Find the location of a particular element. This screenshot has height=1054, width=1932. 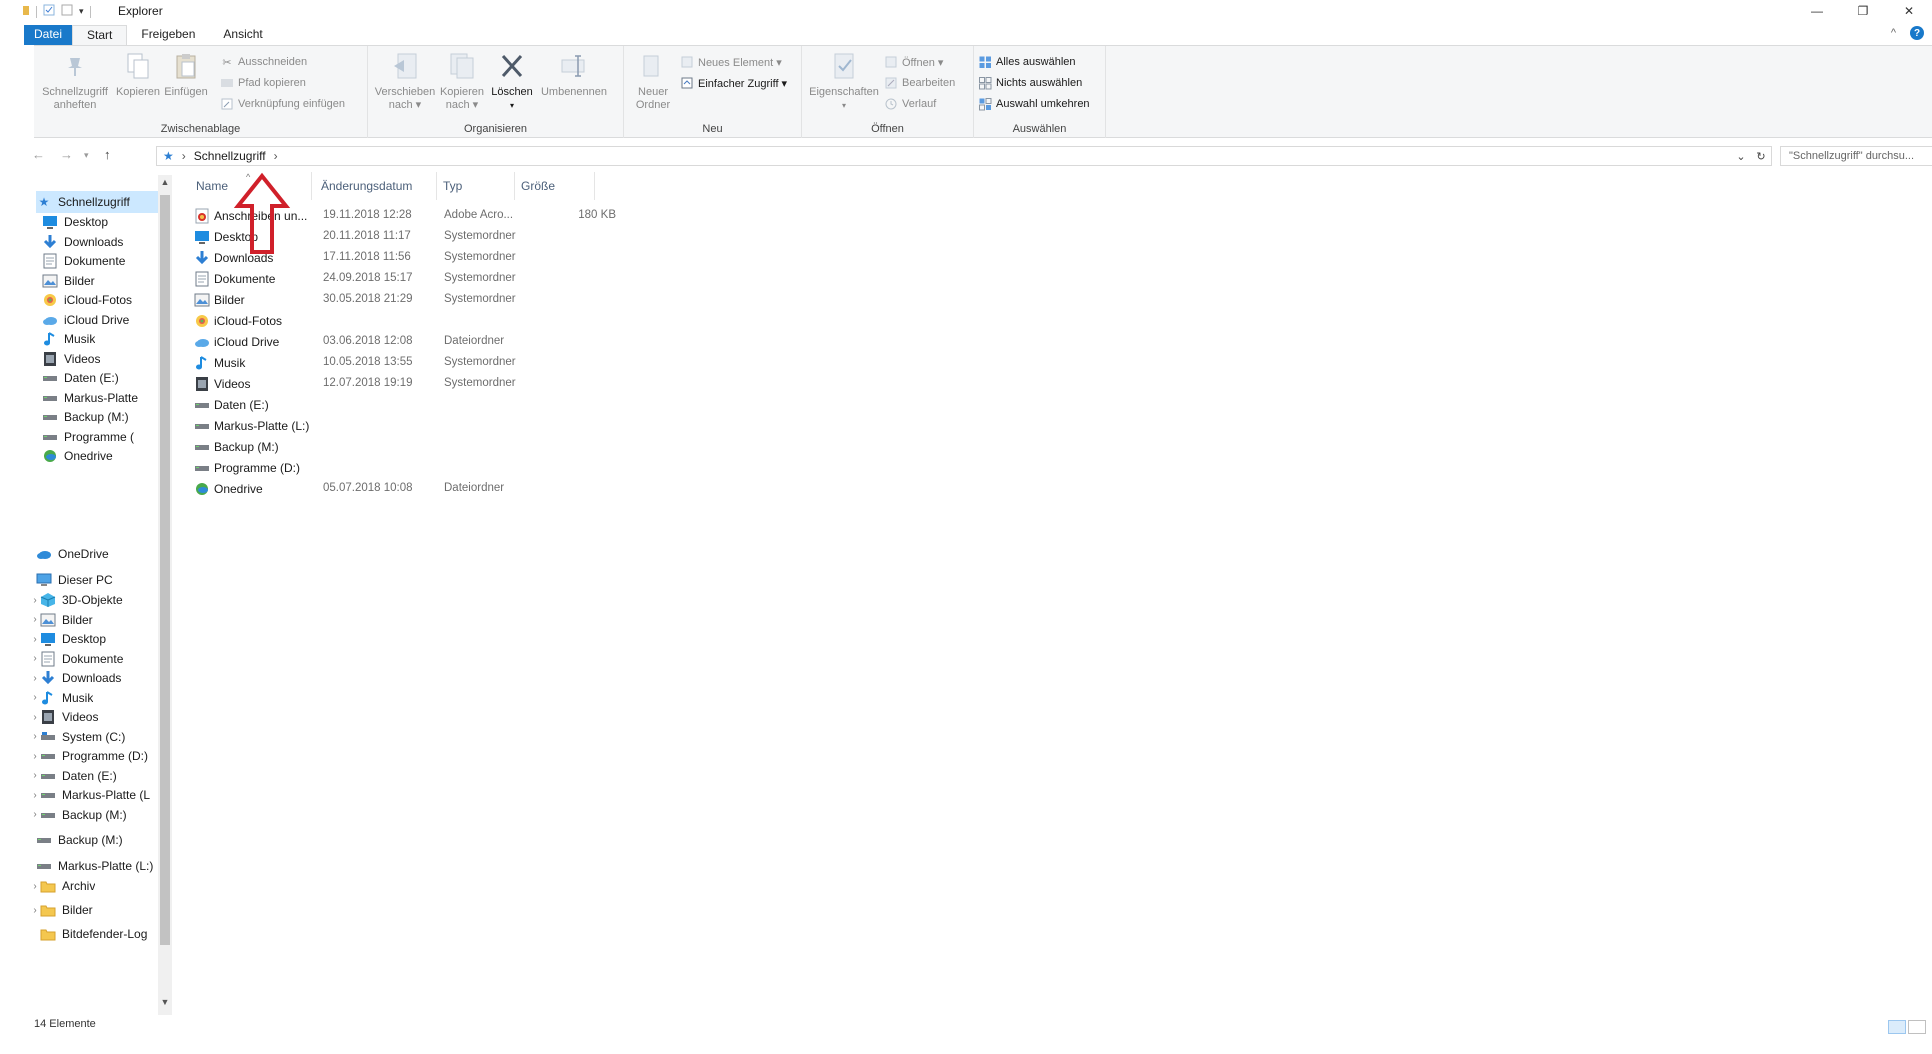

help-icon: ? is located at coordinates (1917, 33).